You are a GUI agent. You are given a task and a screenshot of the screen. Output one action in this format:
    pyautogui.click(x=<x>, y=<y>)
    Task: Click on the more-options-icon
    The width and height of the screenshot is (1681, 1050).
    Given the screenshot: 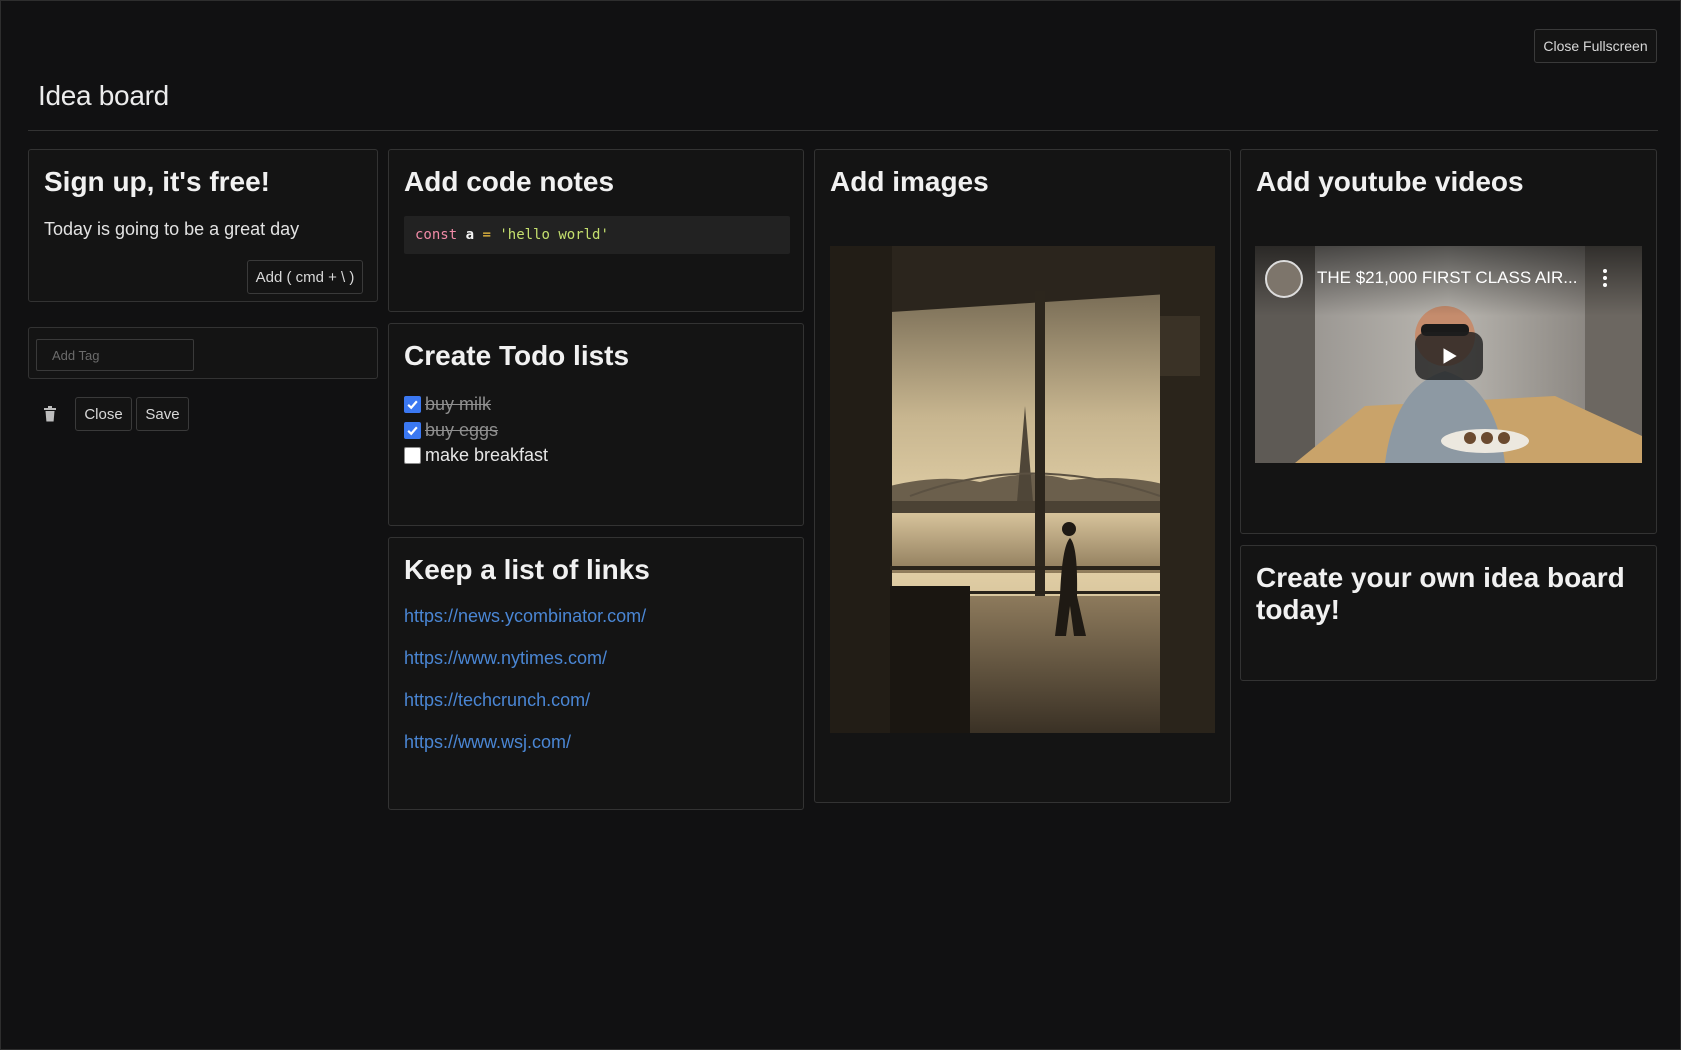 What is the action you would take?
    pyautogui.click(x=1605, y=278)
    